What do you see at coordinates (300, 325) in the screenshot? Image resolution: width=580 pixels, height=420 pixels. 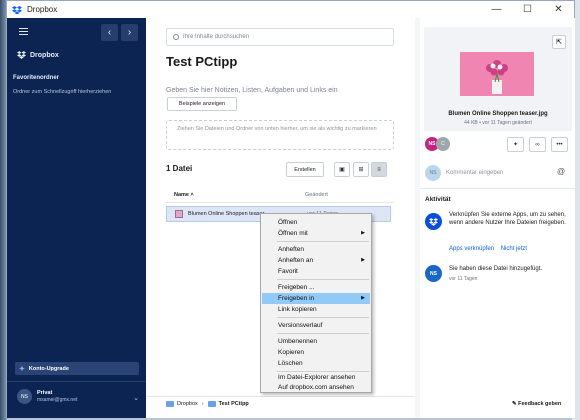 I see `menu-item-label: Versionsverlauf` at bounding box center [300, 325].